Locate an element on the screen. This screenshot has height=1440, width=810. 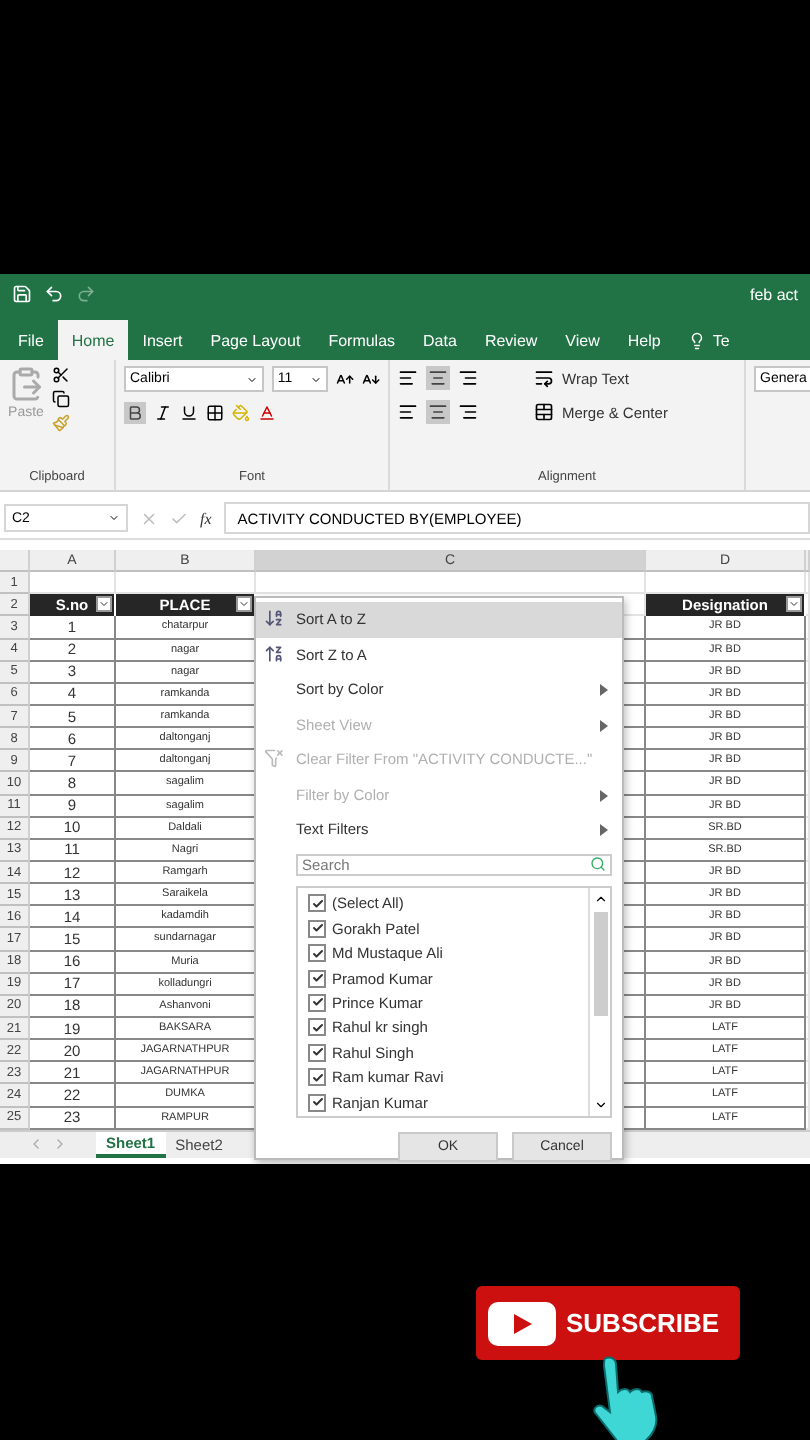
subscribe-button: SUBSCRIBE is located at coordinates (608, 1323).